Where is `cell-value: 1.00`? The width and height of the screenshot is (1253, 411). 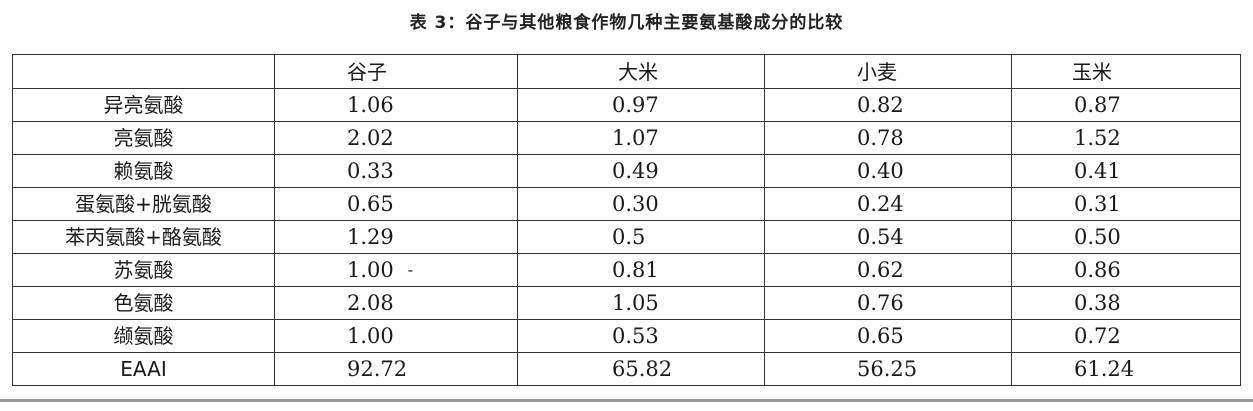
cell-value: 1.00 is located at coordinates (370, 270).